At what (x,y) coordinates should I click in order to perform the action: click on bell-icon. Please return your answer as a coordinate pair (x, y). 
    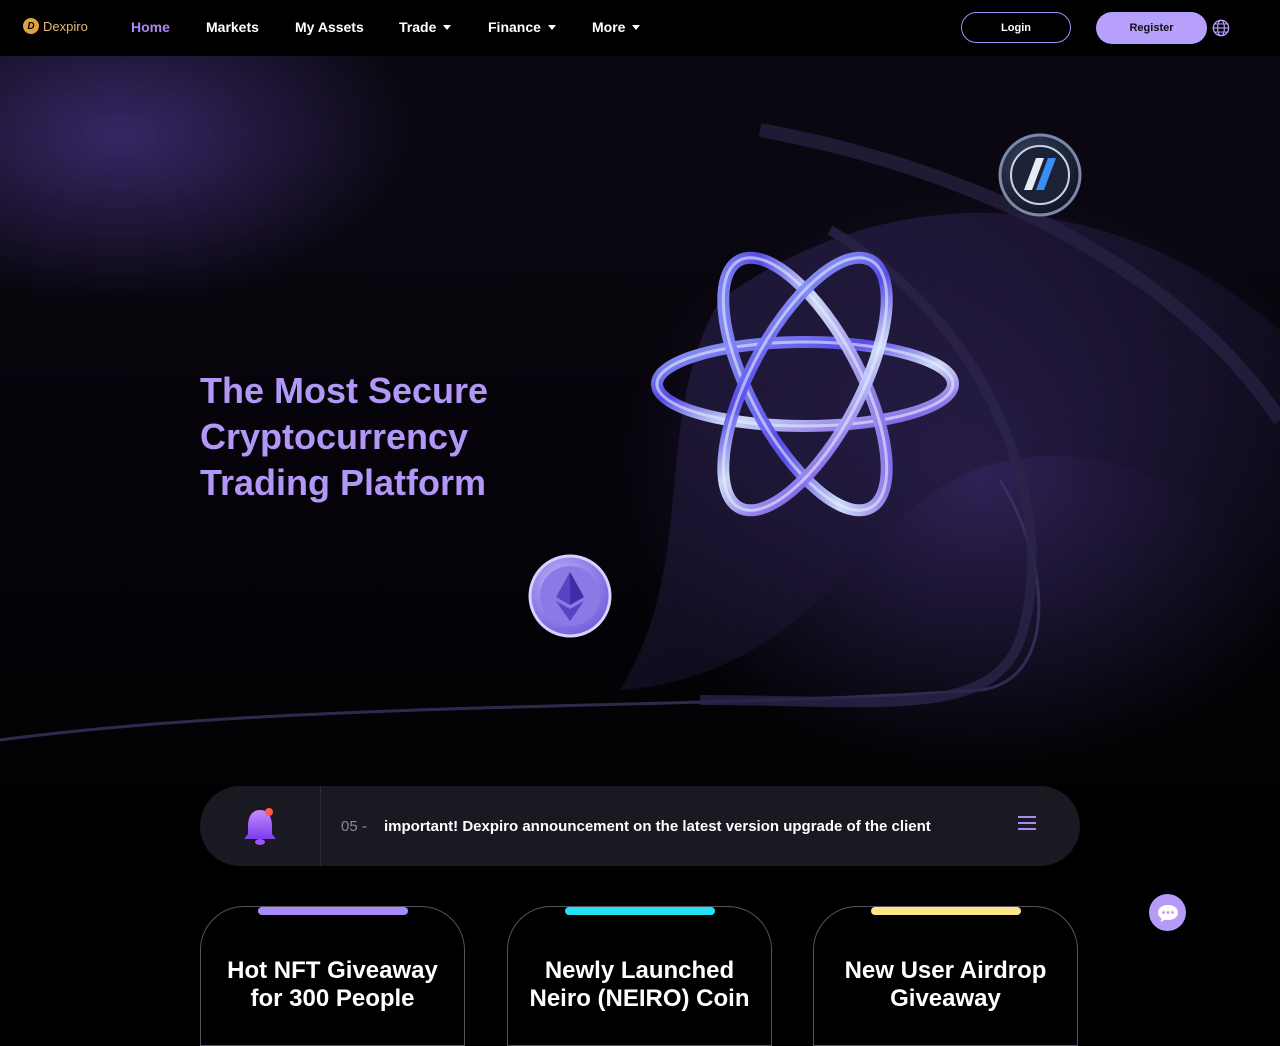
    Looking at the image, I should click on (260, 826).